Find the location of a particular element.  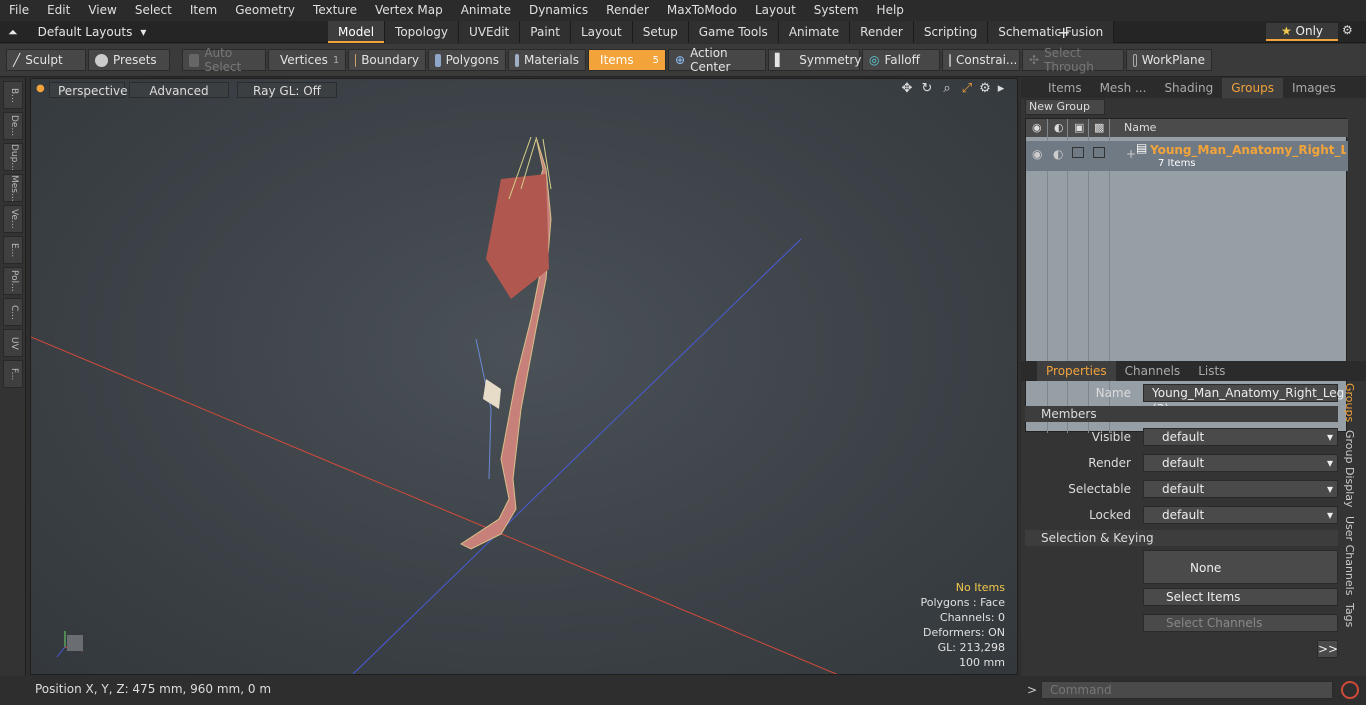

menu-item-item: Item is located at coordinates (203, 10).